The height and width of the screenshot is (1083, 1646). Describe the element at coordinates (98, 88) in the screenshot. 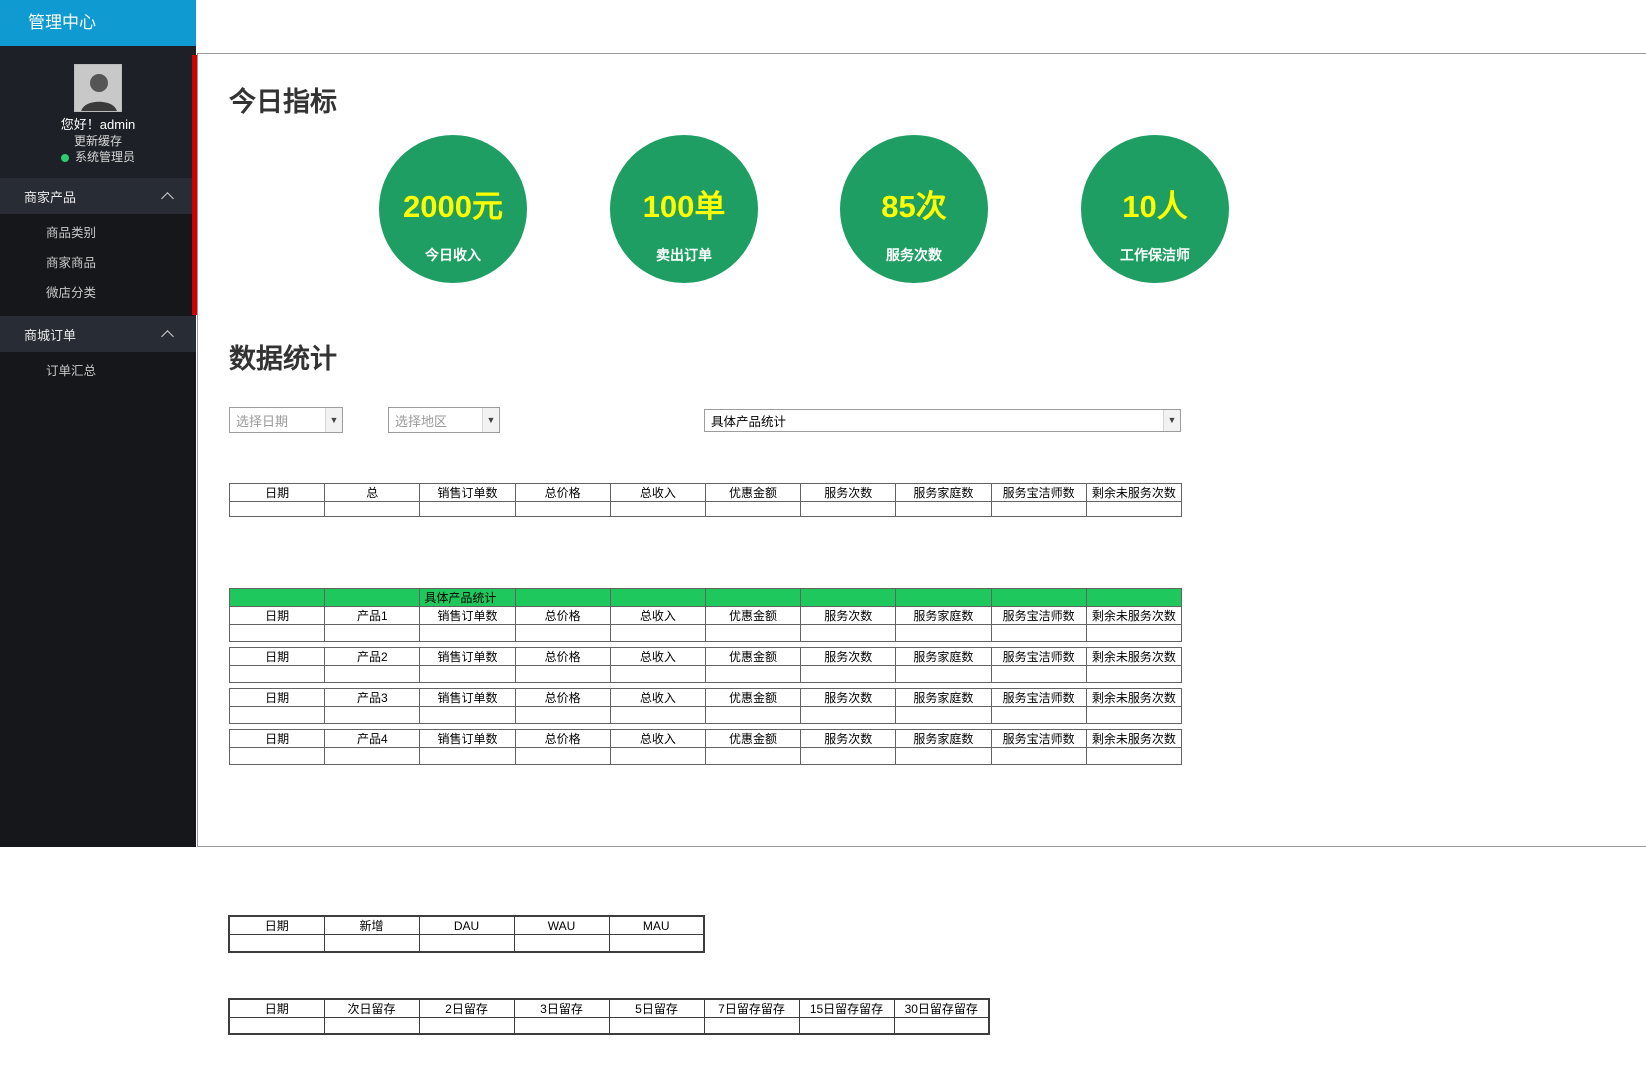

I see `avatar-photo` at that location.